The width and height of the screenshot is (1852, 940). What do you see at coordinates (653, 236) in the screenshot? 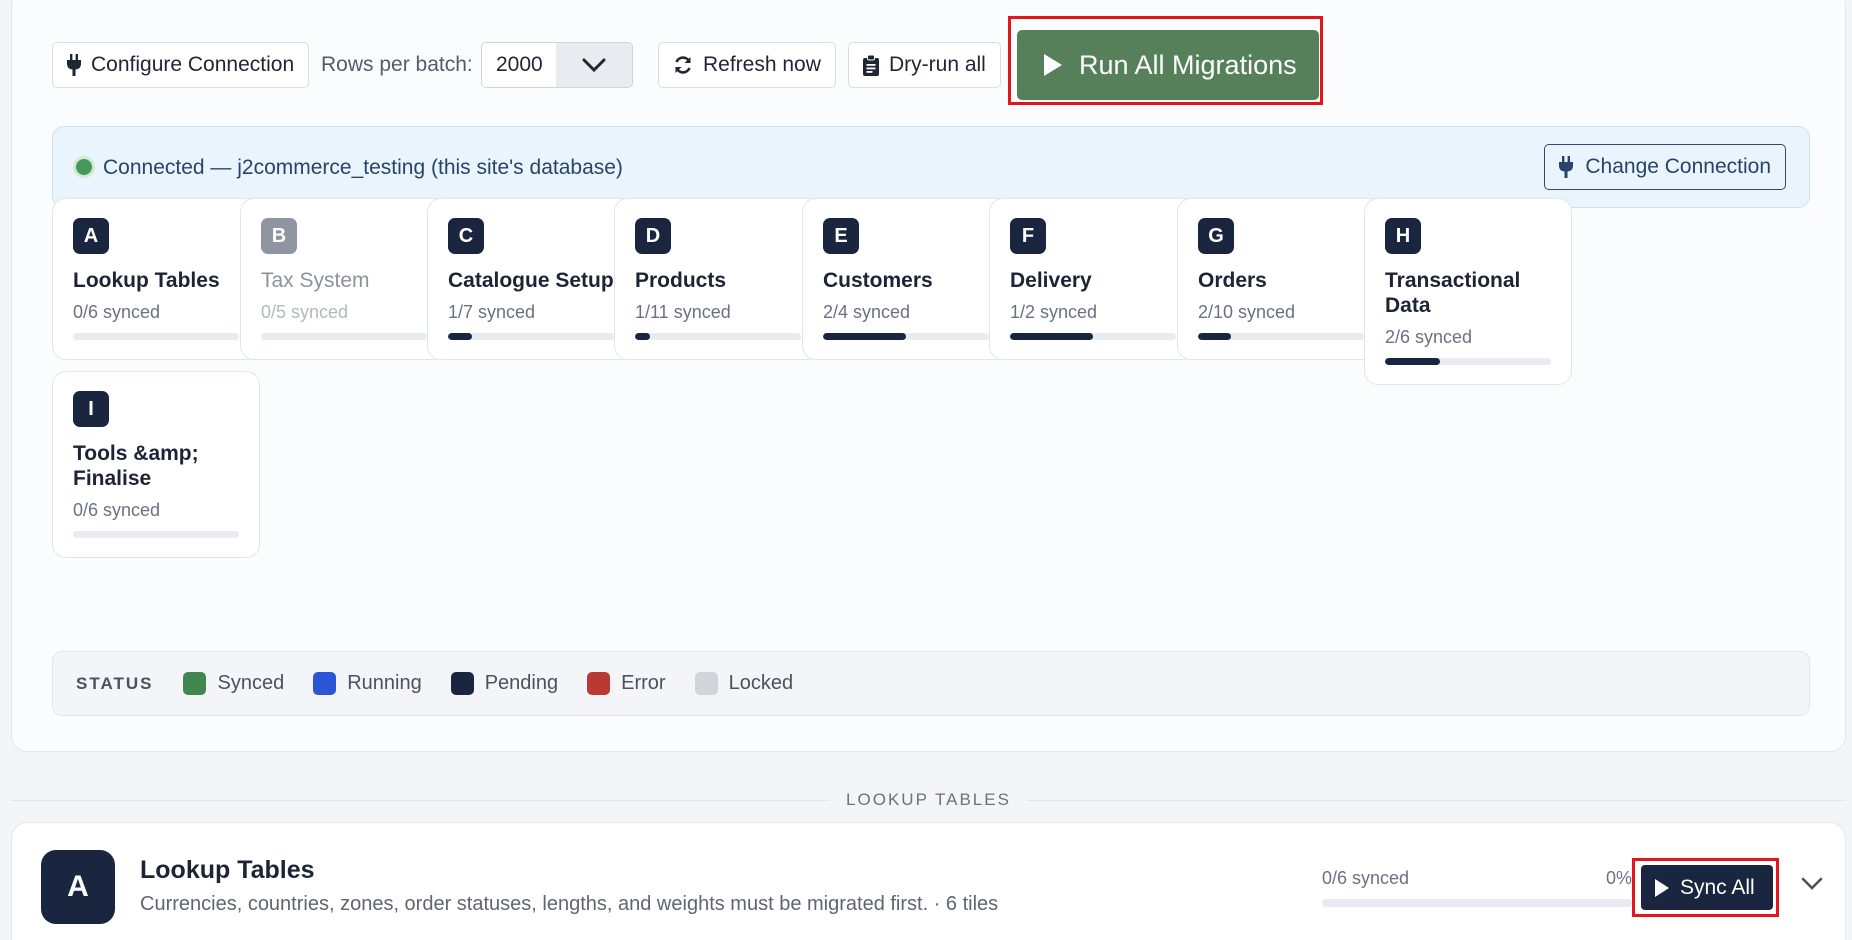
I see `tile-letter-badge: D` at bounding box center [653, 236].